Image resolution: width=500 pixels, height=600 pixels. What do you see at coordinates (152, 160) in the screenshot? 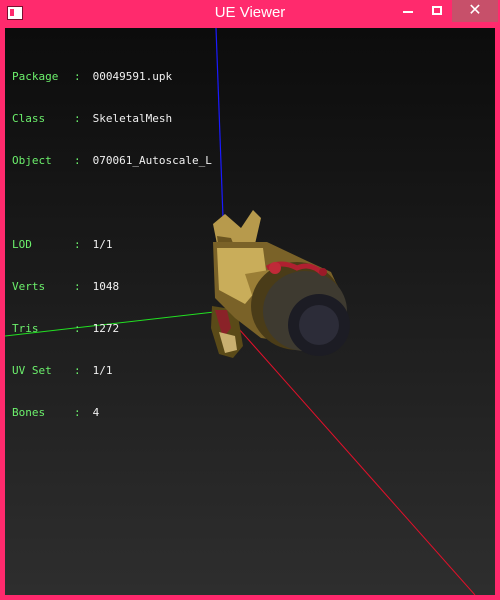
I see `info-value-object: 070061_Autoscale_L` at bounding box center [152, 160].